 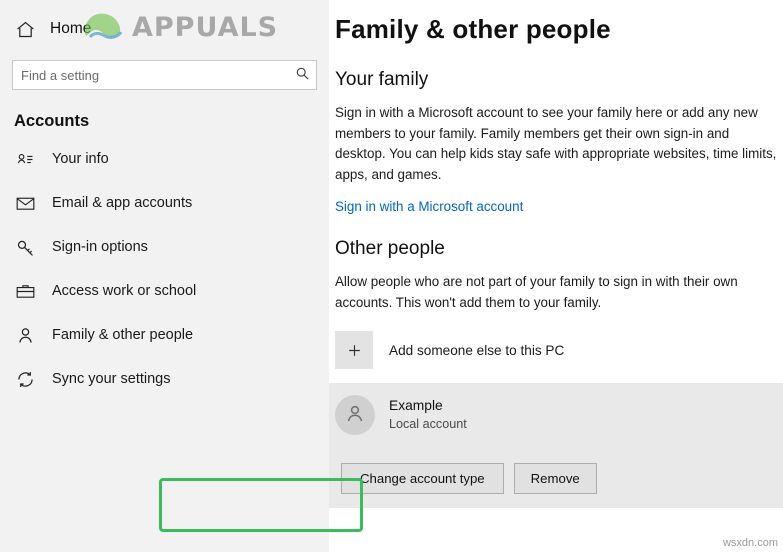 What do you see at coordinates (416, 405) in the screenshot?
I see `account-name: Example` at bounding box center [416, 405].